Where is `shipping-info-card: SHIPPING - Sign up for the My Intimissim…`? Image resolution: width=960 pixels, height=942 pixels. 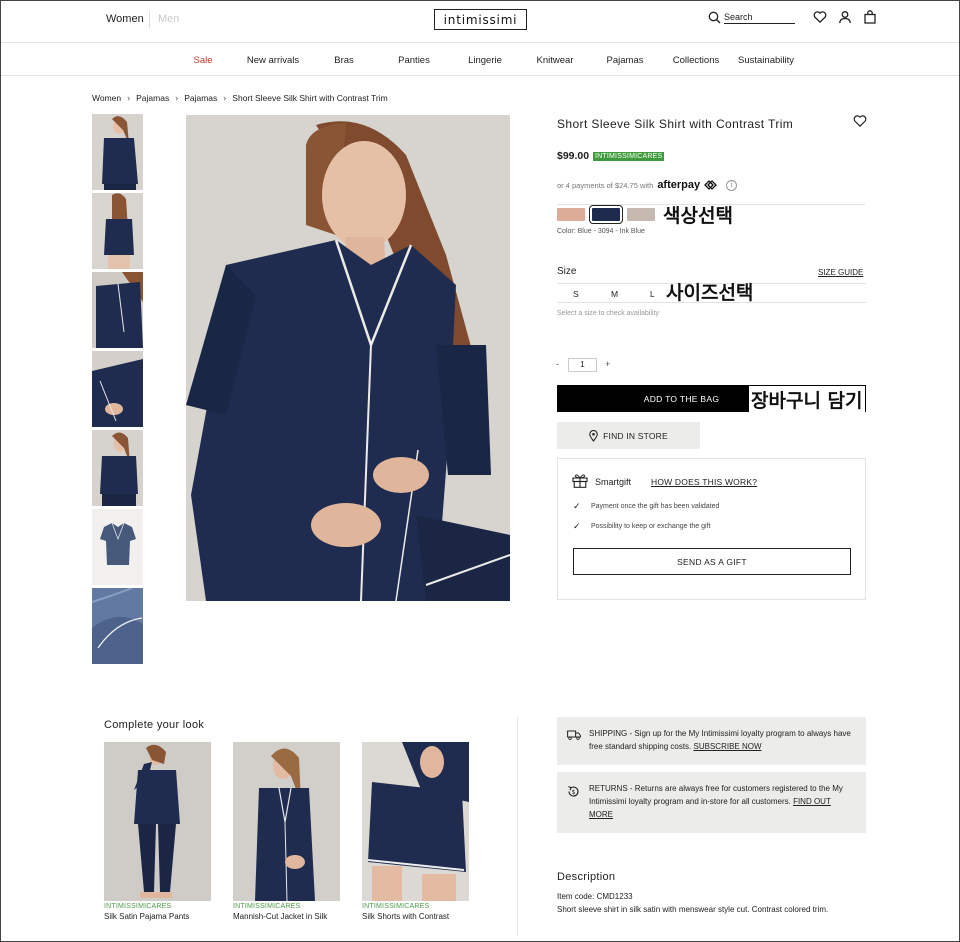
shipping-info-card: SHIPPING - Sign up for the My Intimissim… is located at coordinates (711, 741).